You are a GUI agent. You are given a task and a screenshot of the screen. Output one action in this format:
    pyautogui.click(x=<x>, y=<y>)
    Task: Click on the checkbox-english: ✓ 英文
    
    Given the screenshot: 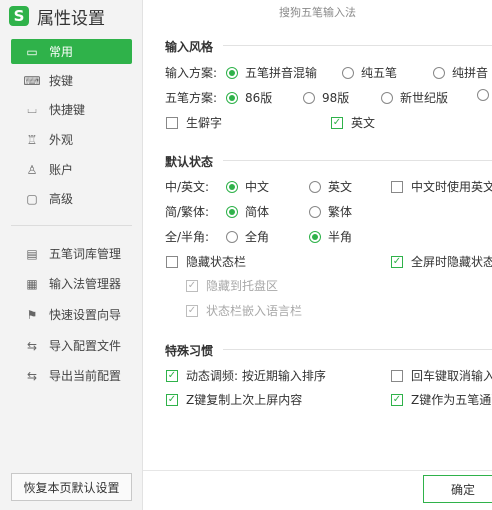 What is the action you would take?
    pyautogui.click(x=353, y=122)
    